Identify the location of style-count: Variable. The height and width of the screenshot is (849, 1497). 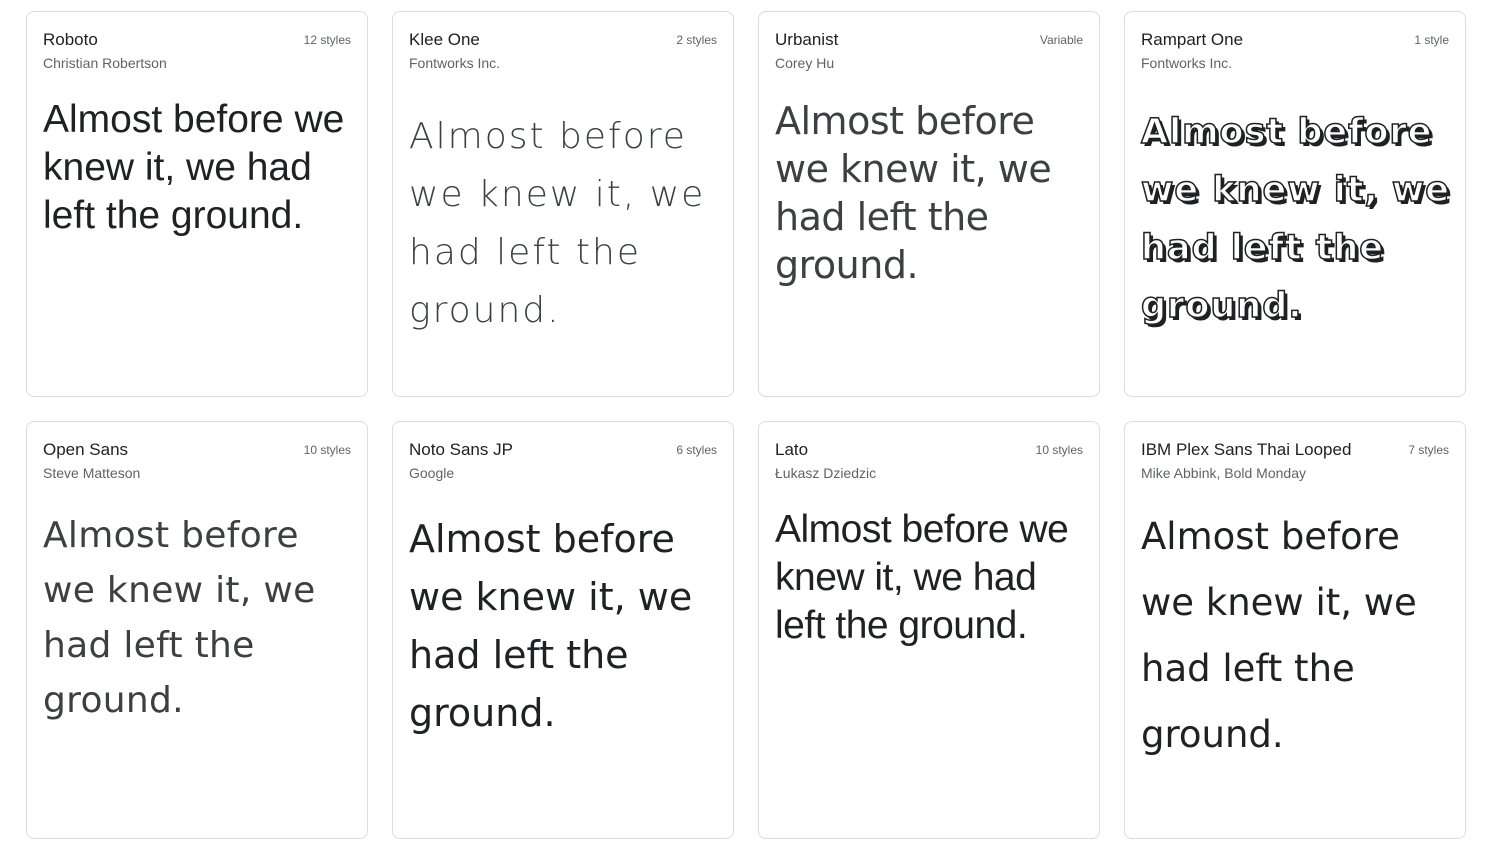
(1061, 40).